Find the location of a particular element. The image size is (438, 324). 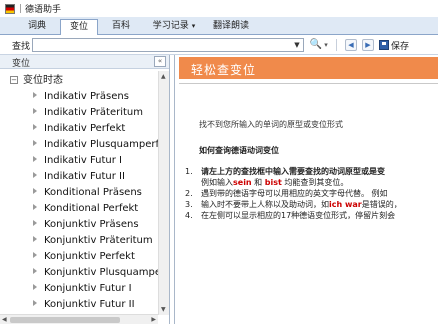

scroll-left-icon: ◀ is located at coordinates (4, 319).